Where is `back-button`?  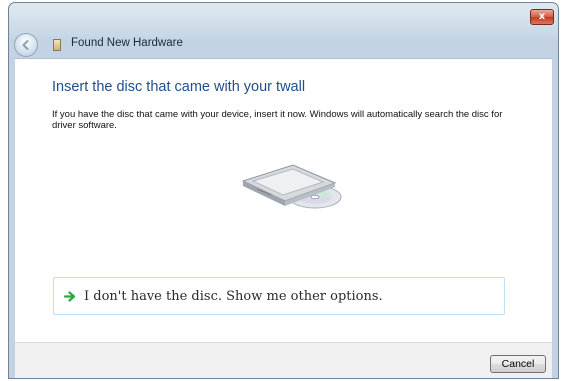 back-button is located at coordinates (26, 45).